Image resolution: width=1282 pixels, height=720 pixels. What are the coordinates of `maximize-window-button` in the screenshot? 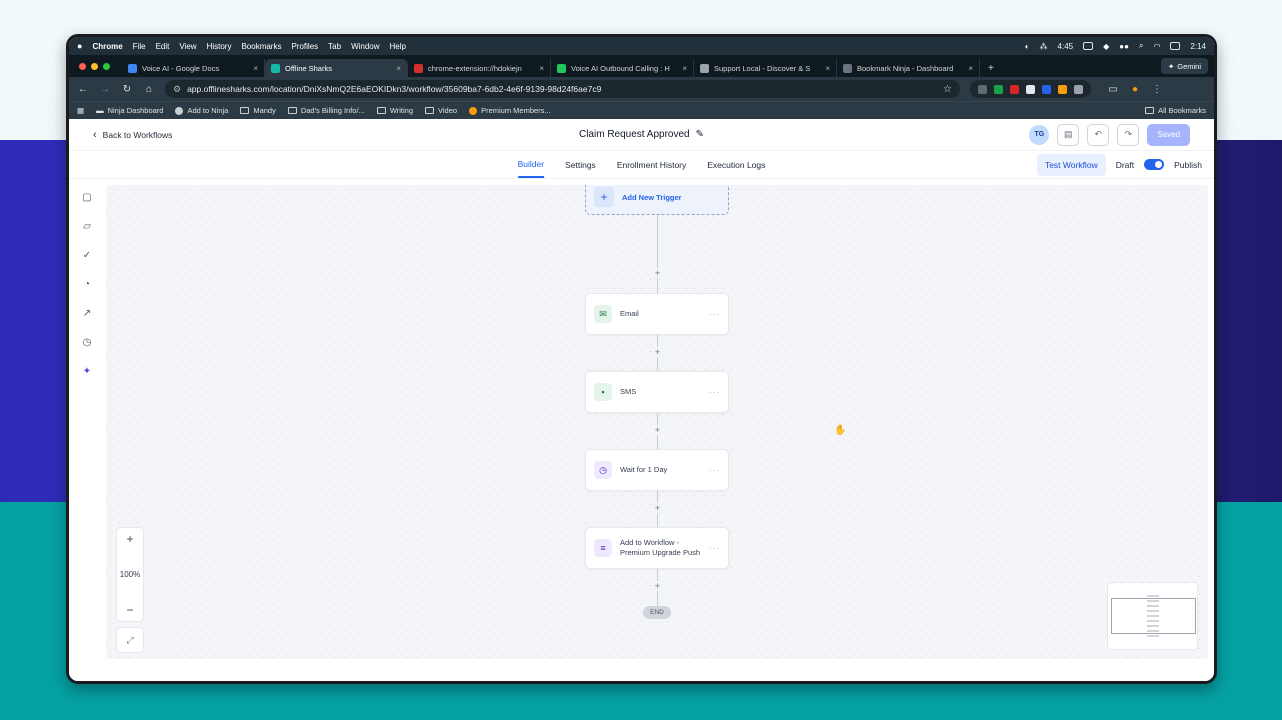 It's located at (106, 66).